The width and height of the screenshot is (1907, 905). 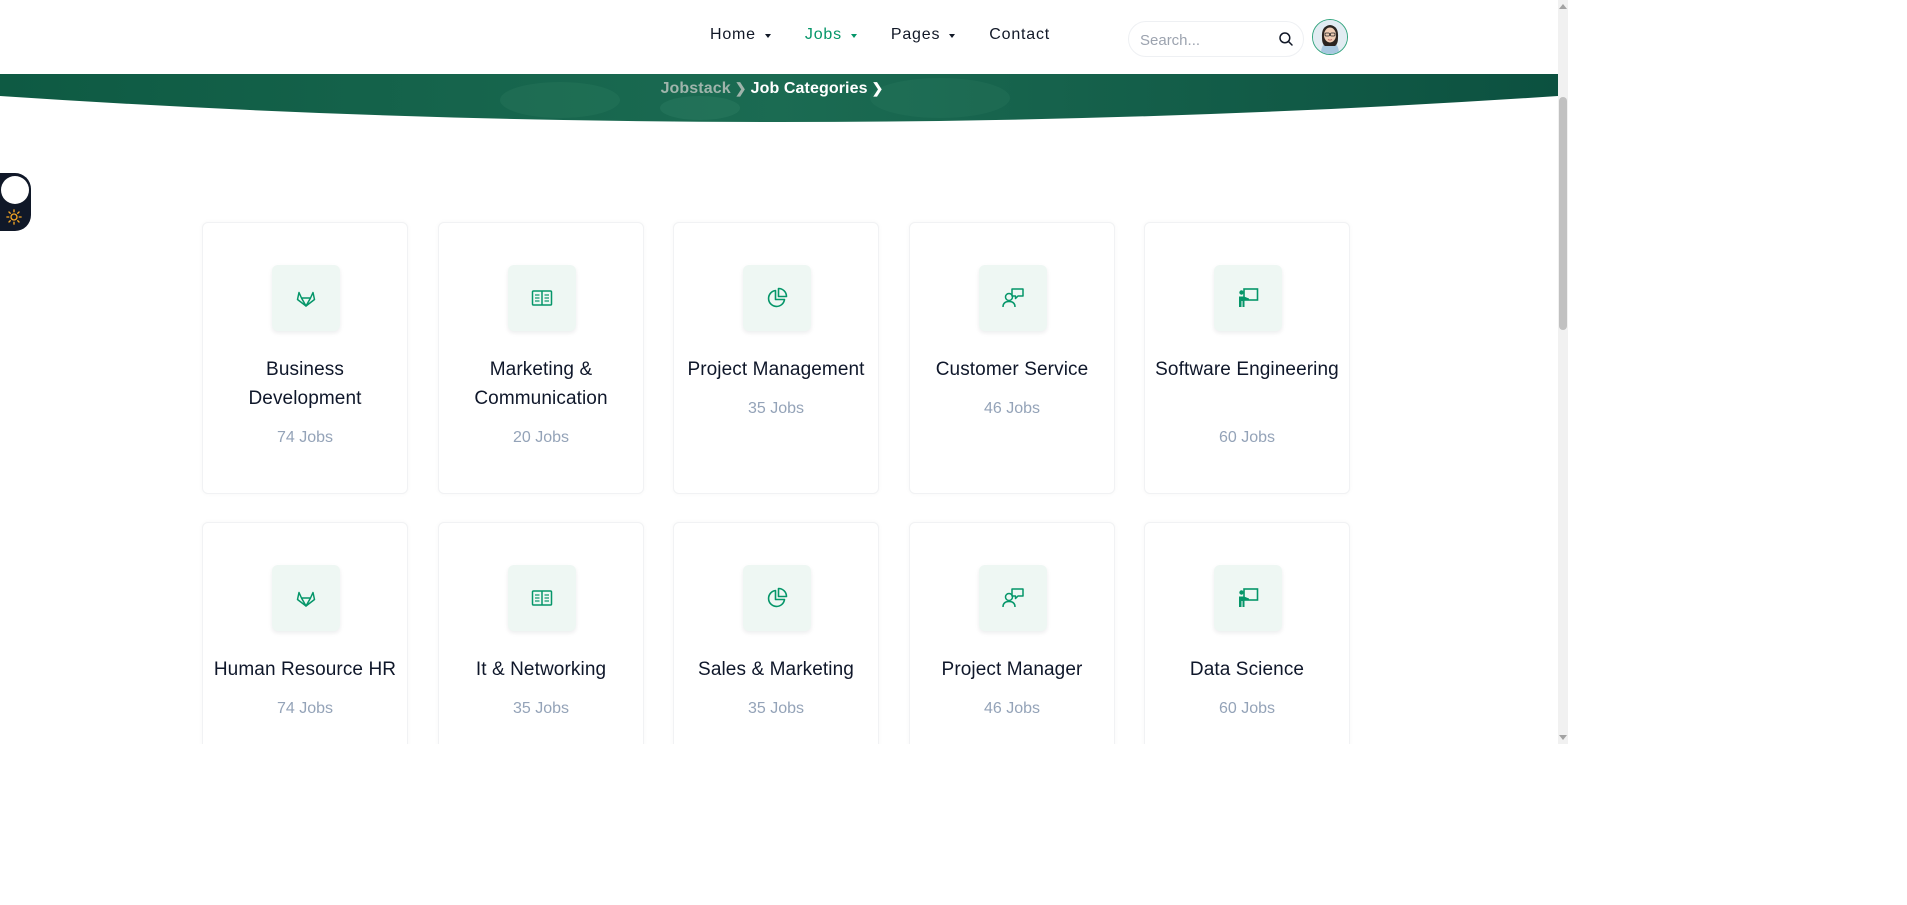 I want to click on nav-item-label: Contact, so click(x=1020, y=34).